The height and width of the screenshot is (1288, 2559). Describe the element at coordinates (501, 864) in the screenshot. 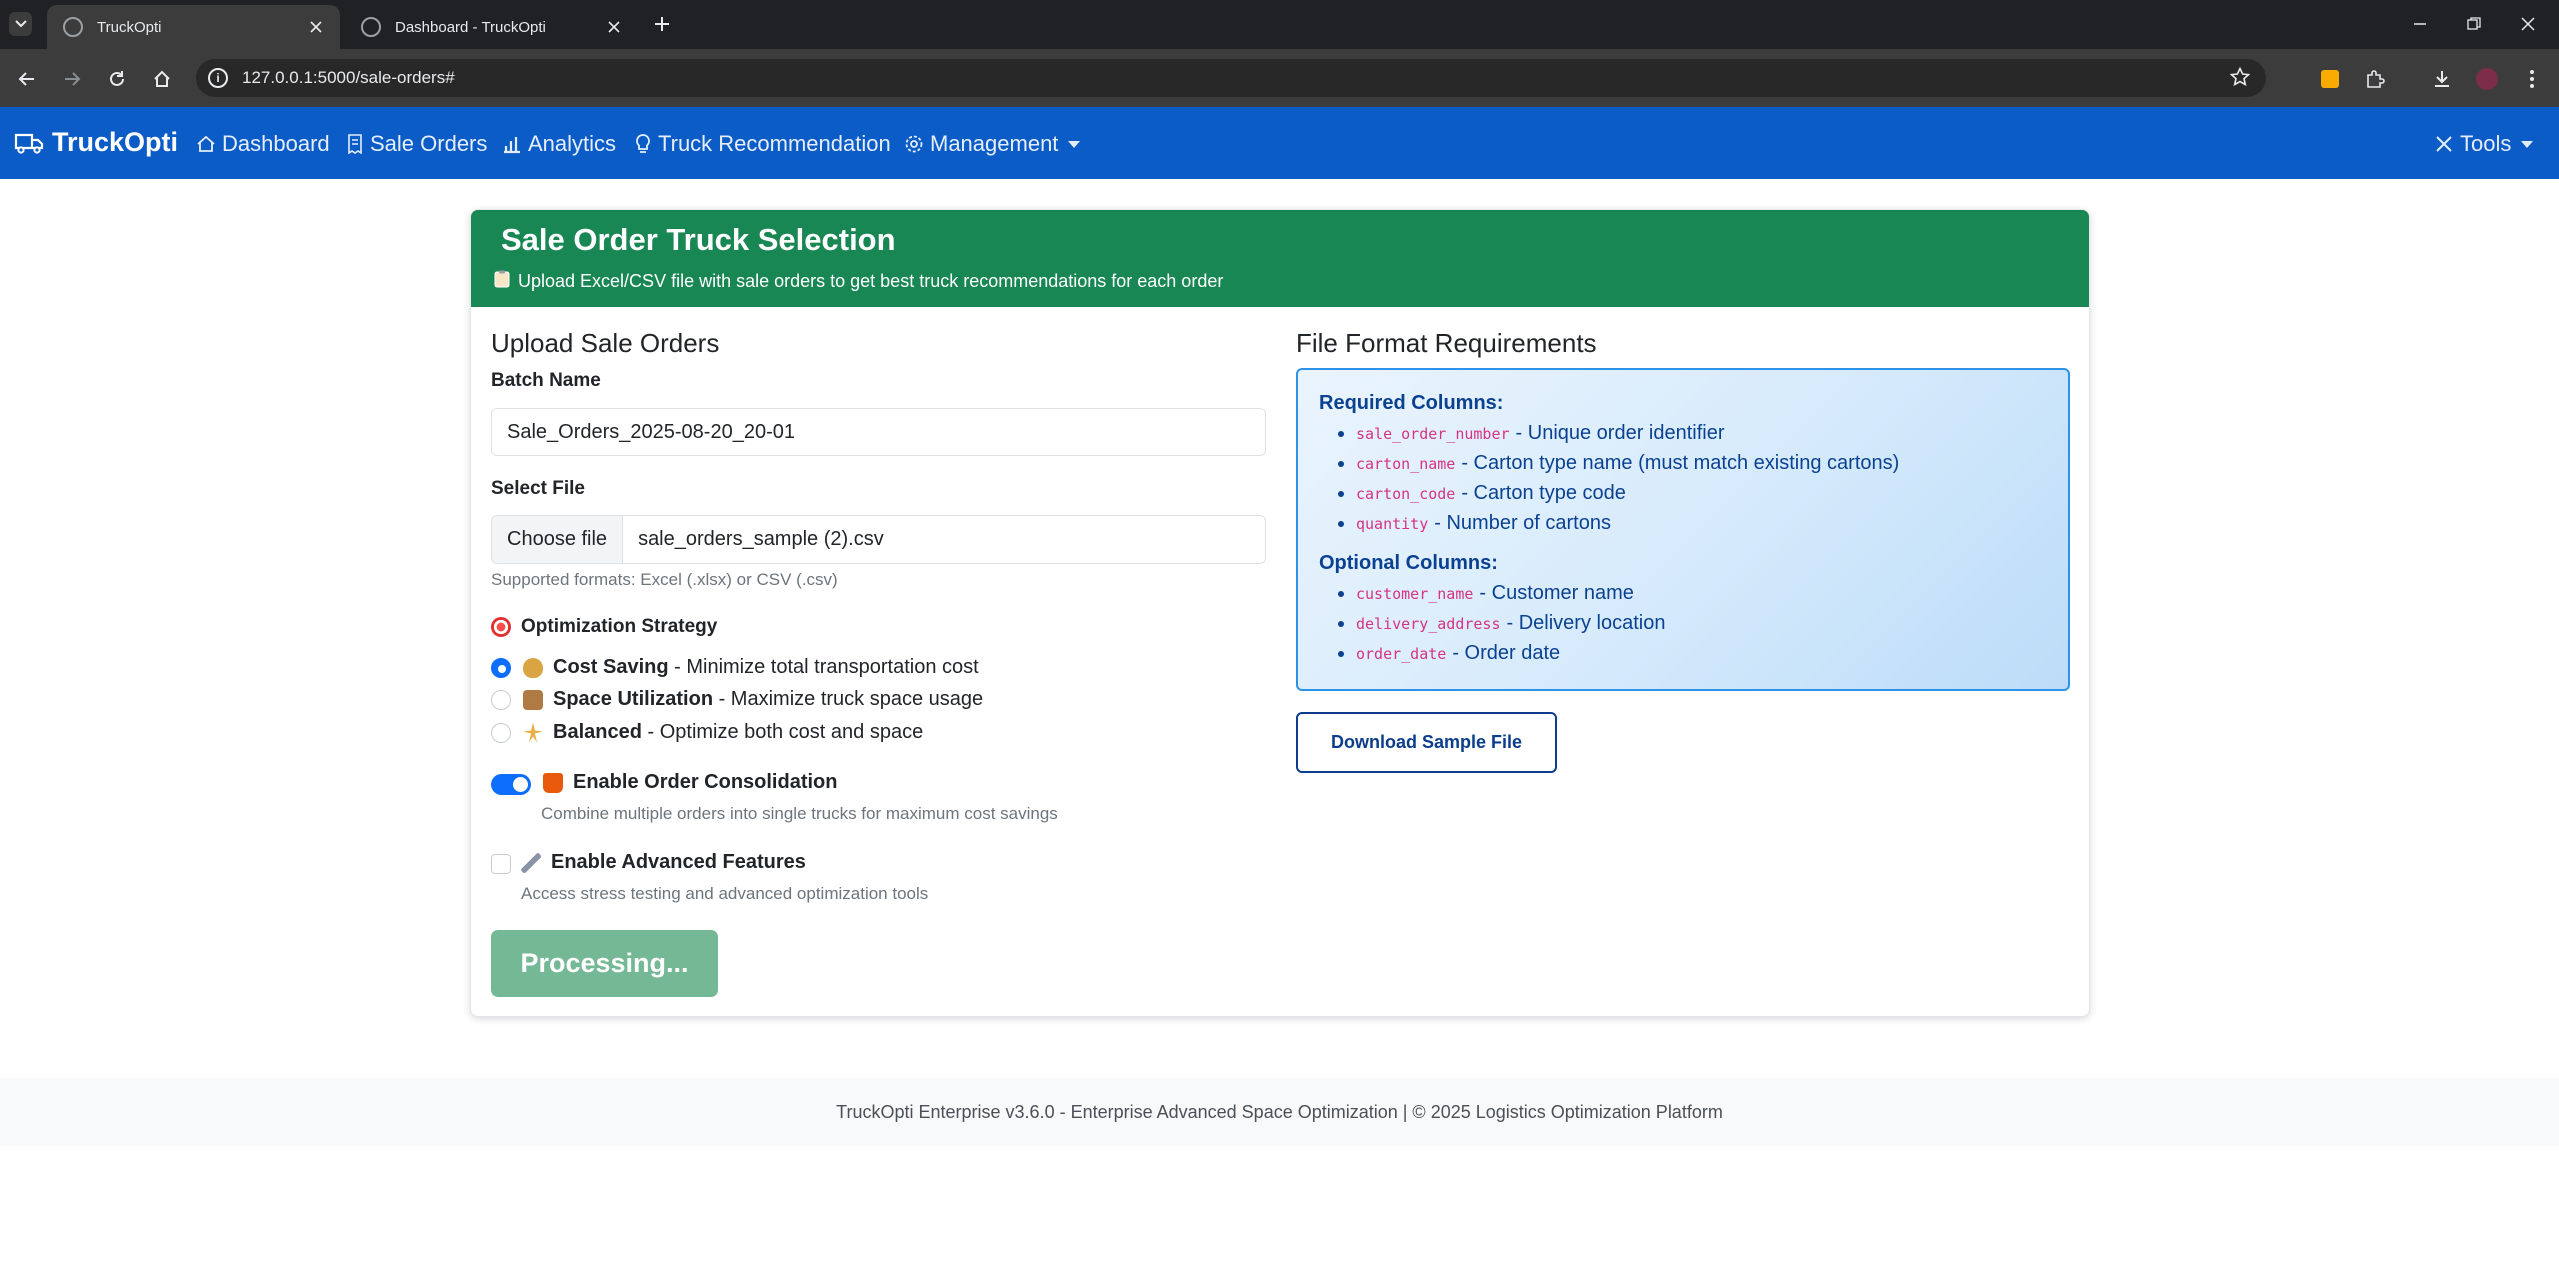

I see `advanced-features-checkbox` at that location.